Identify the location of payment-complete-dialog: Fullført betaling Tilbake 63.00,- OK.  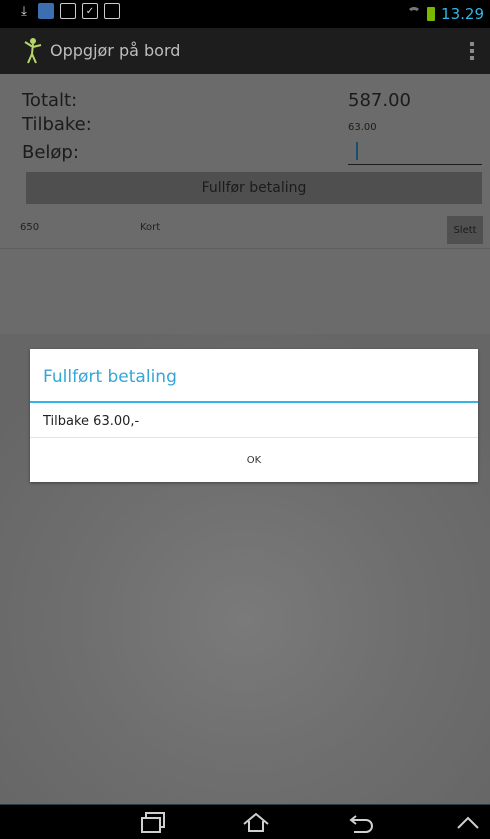
(254, 415).